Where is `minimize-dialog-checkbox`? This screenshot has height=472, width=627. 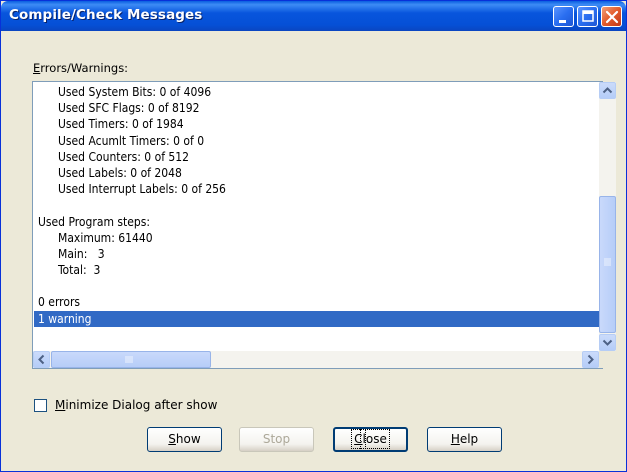 minimize-dialog-checkbox is located at coordinates (40, 405).